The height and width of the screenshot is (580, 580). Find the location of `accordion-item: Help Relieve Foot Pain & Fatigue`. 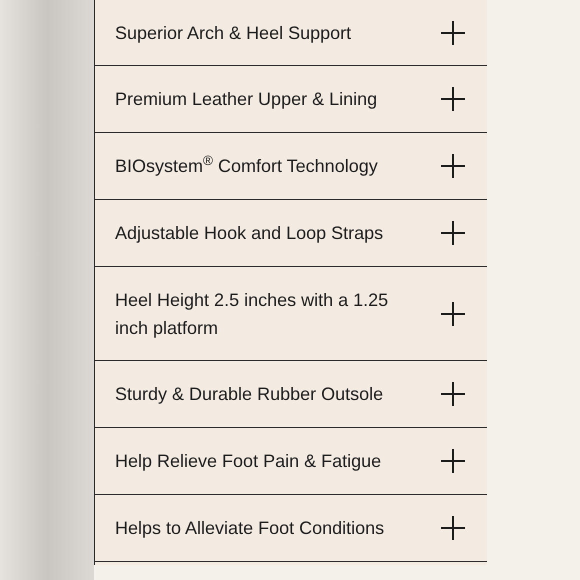

accordion-item: Help Relieve Foot Pain & Fatigue is located at coordinates (291, 461).